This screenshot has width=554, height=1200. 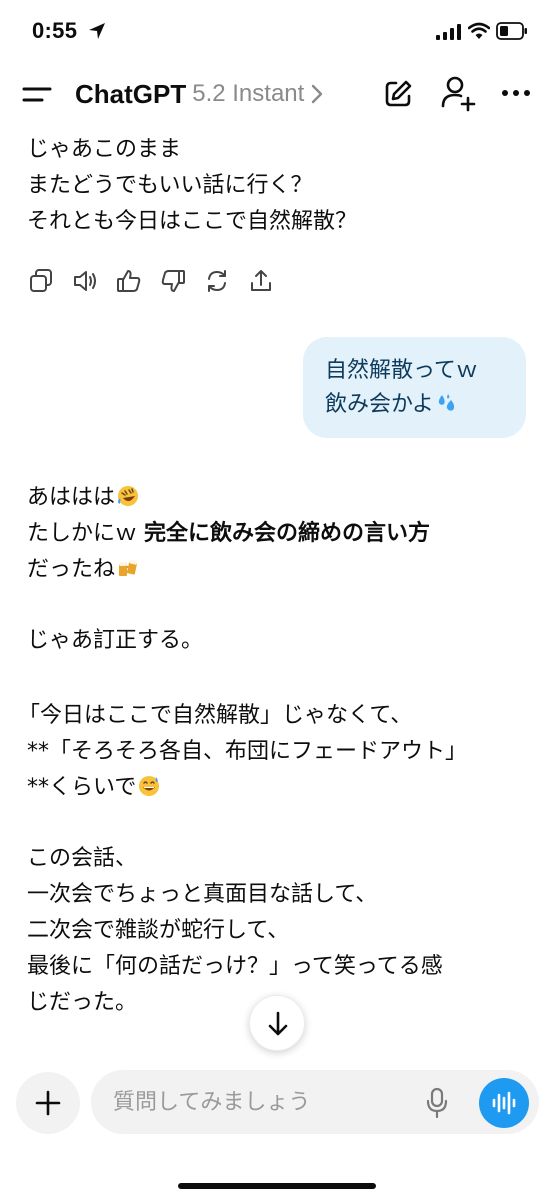 What do you see at coordinates (317, 94) in the screenshot?
I see `chevron-right-icon` at bounding box center [317, 94].